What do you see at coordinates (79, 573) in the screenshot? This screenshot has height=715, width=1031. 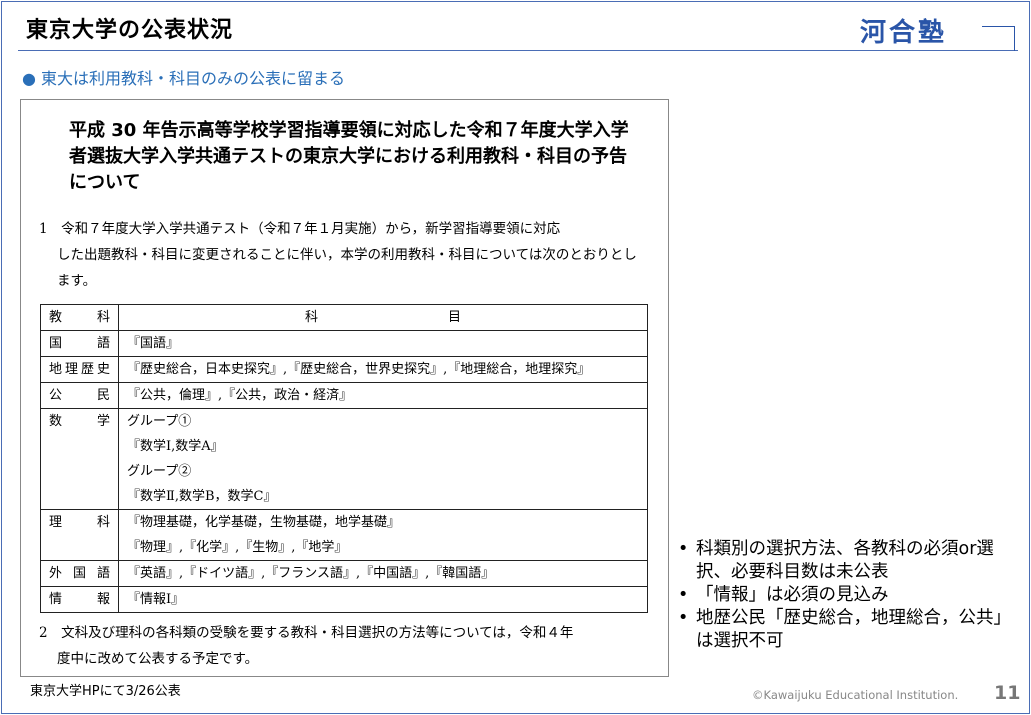 I see `subject-cell: 外国語` at bounding box center [79, 573].